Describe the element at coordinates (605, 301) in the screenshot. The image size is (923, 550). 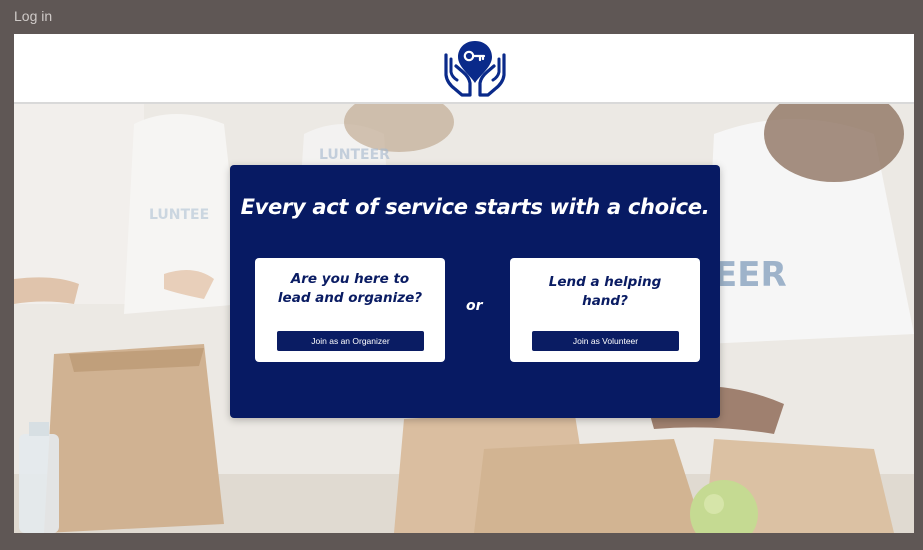
I see `volunteer-question-line2: hand?` at that location.